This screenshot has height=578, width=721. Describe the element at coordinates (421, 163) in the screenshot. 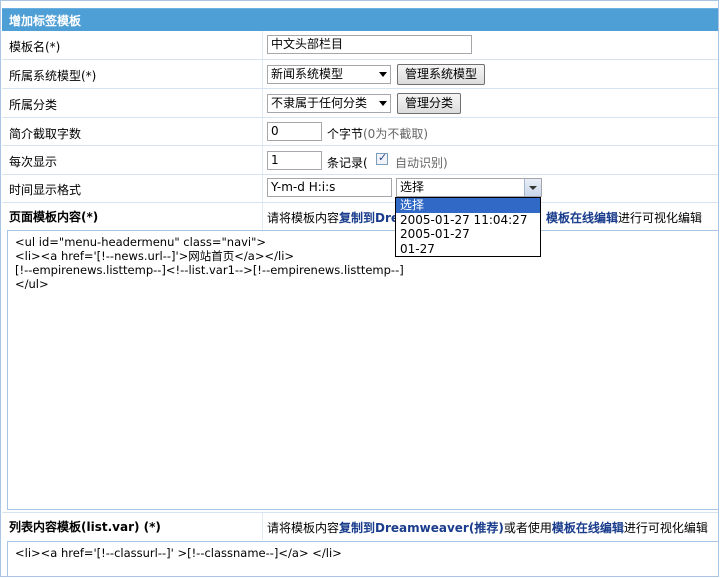

I see `auto-detect-label: 自动识别)` at that location.